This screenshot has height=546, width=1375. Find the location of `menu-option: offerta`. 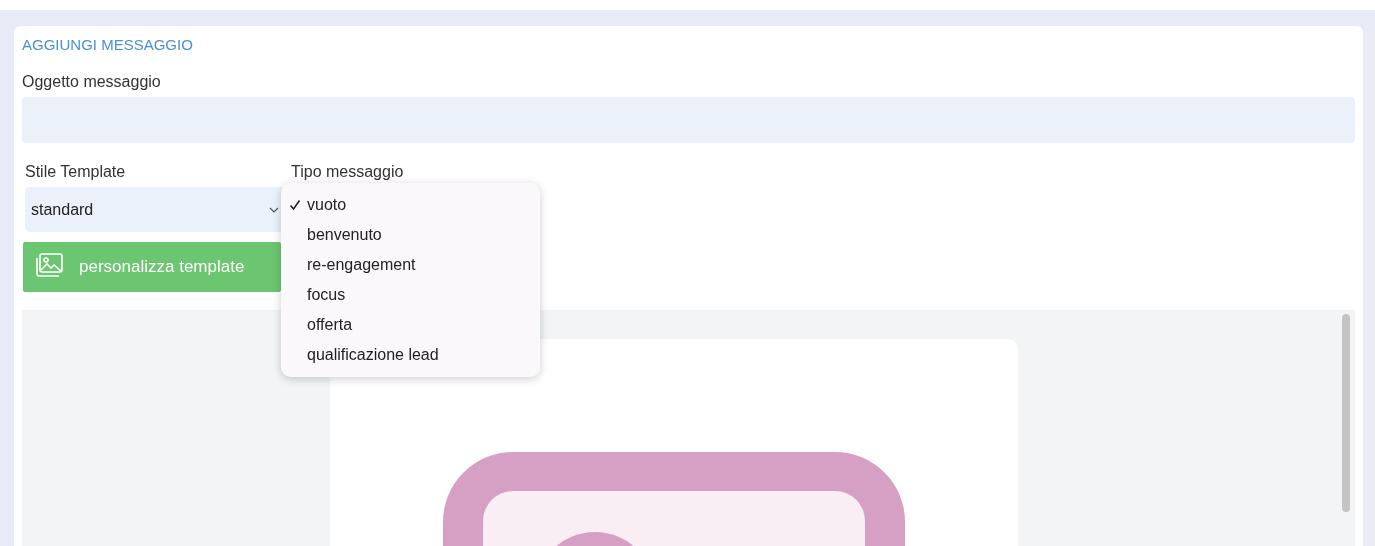

menu-option: offerta is located at coordinates (410, 325).